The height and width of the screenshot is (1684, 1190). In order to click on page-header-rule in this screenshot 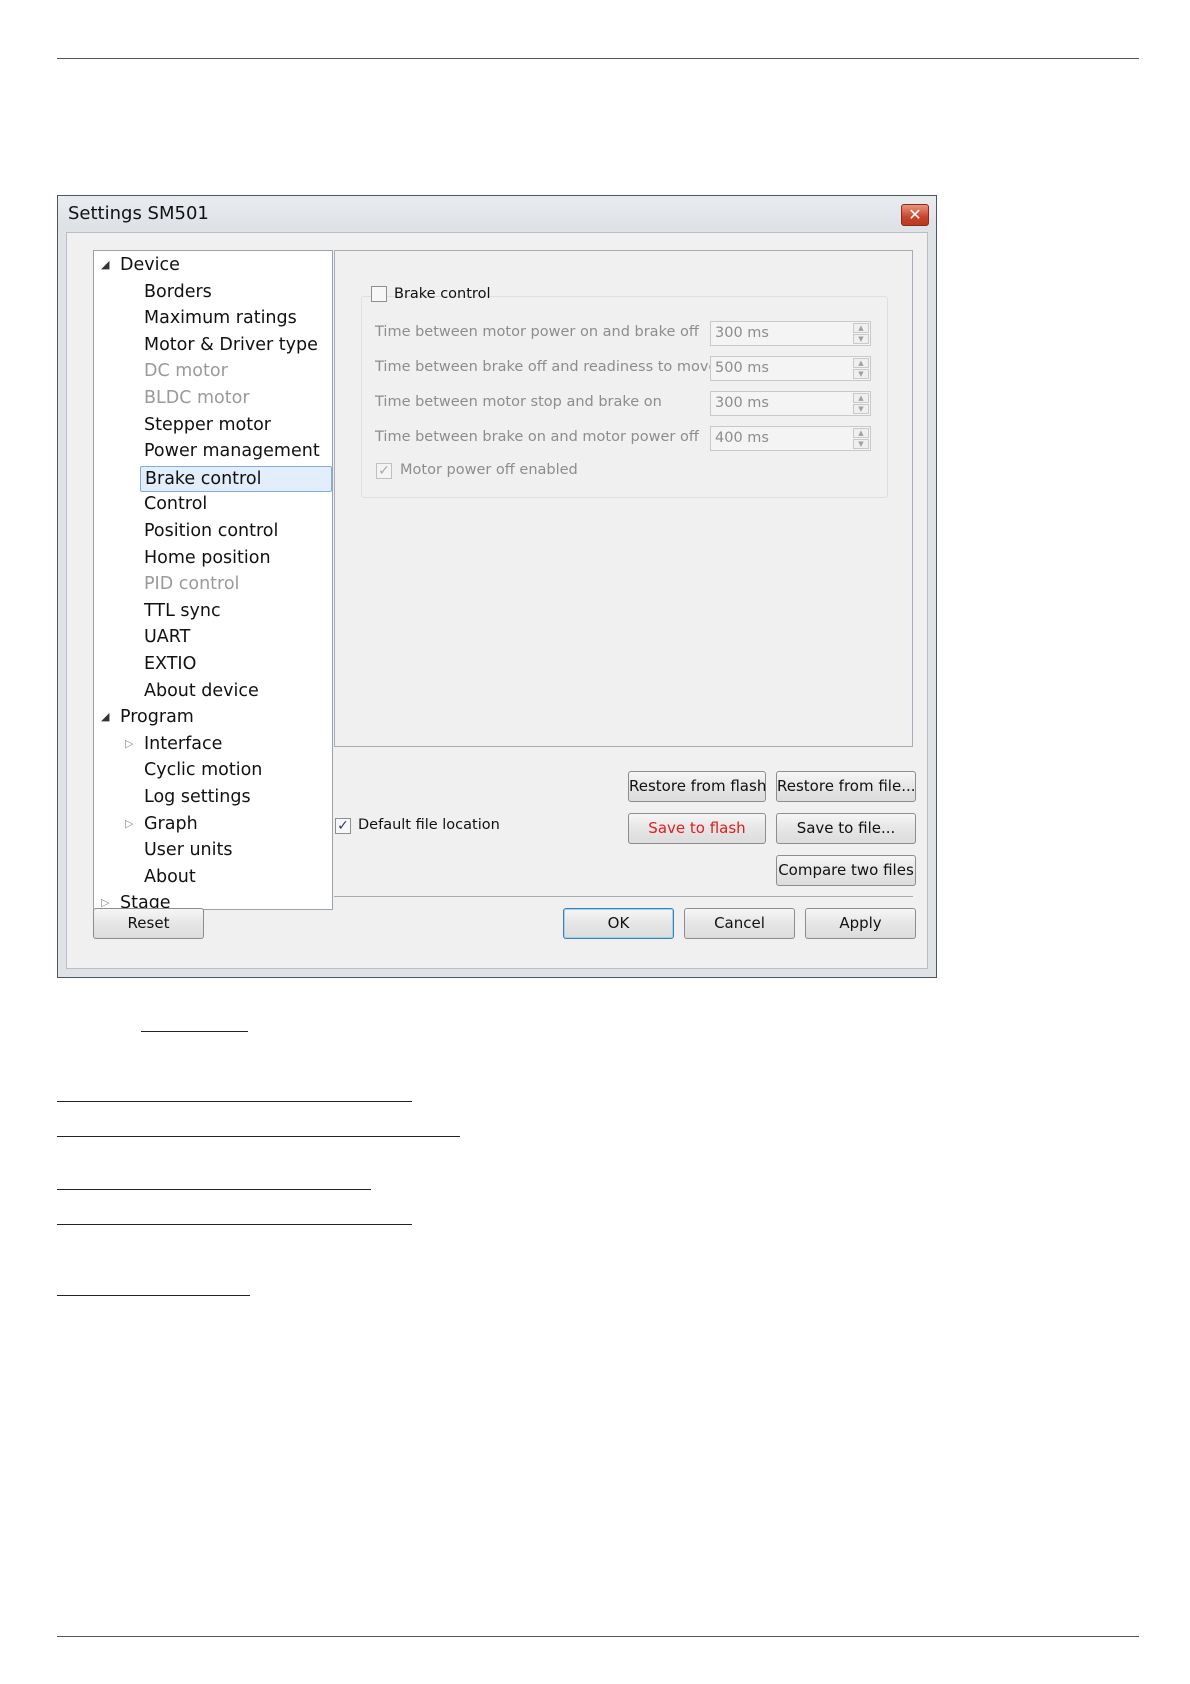, I will do `click(598, 58)`.